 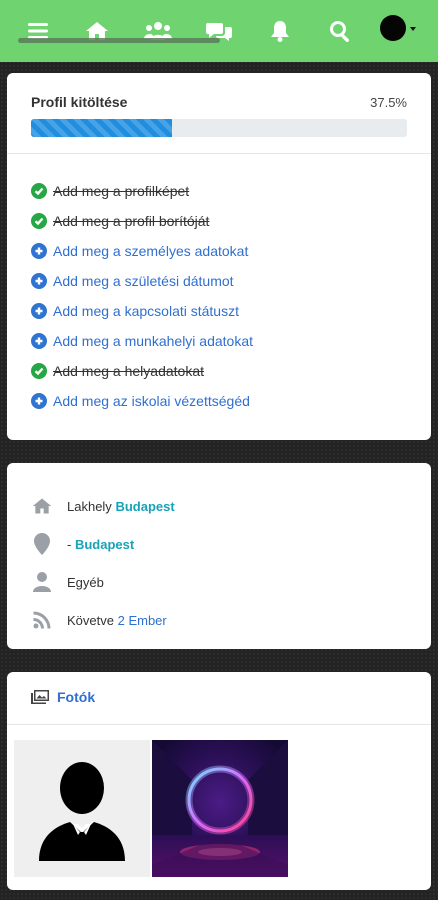 I want to click on avatar, so click(x=404, y=28).